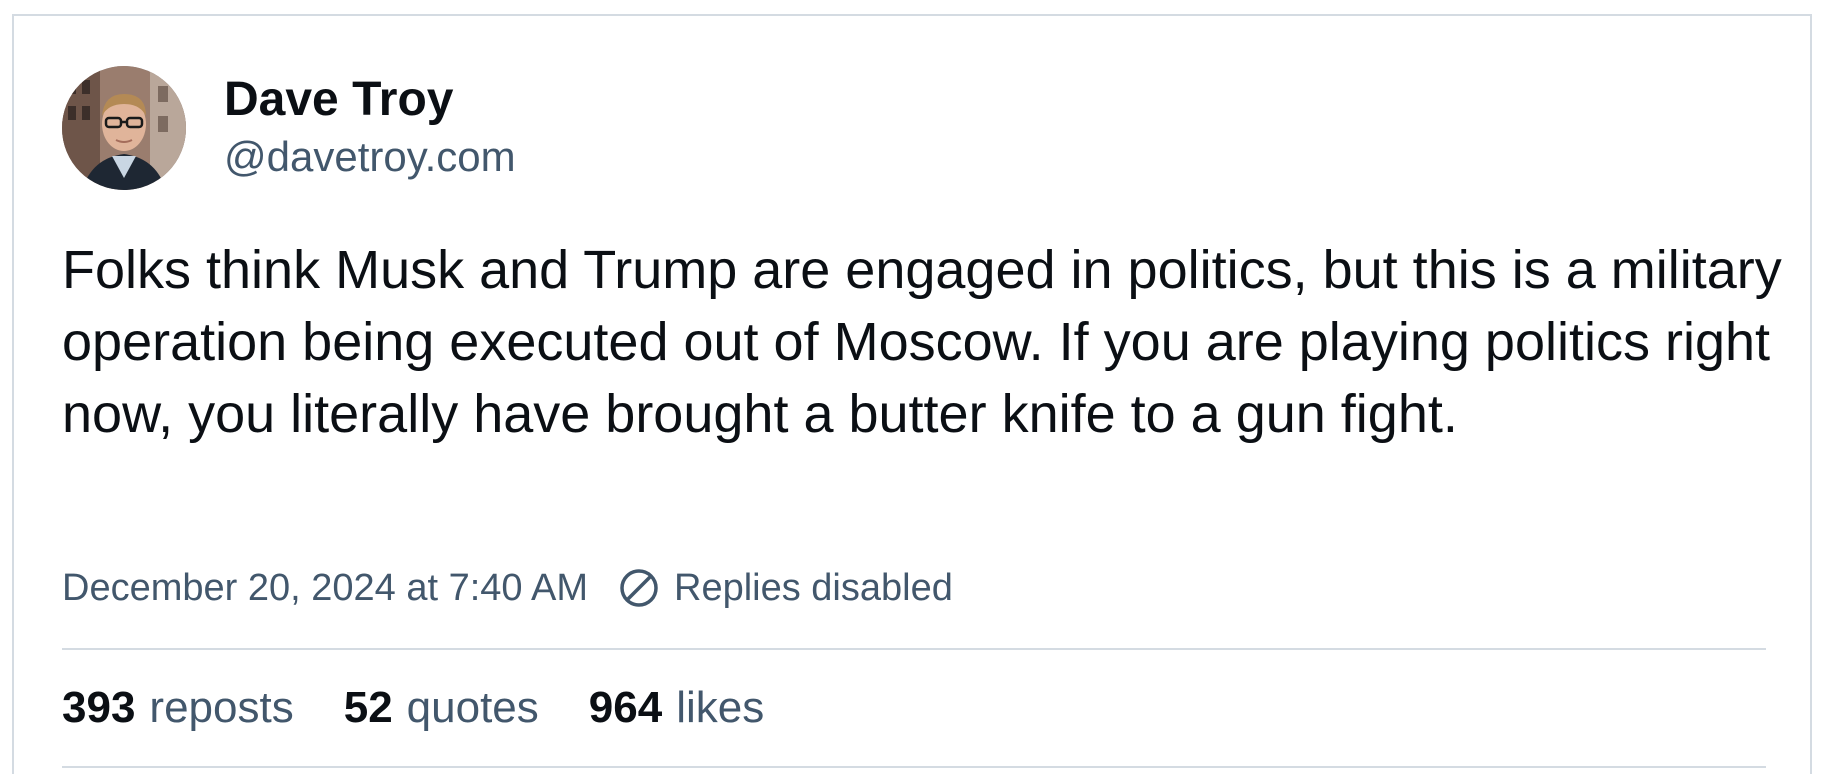 This screenshot has height=774, width=1826. I want to click on author-names: Dave Troy @davetroy.com, so click(370, 128).